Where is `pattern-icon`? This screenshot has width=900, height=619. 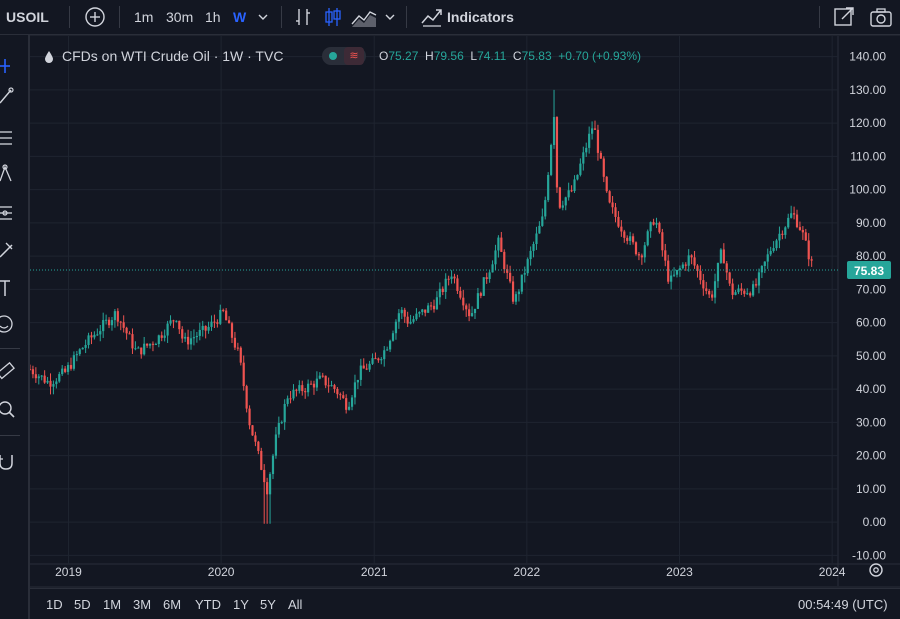
pattern-icon is located at coordinates (10, 174).